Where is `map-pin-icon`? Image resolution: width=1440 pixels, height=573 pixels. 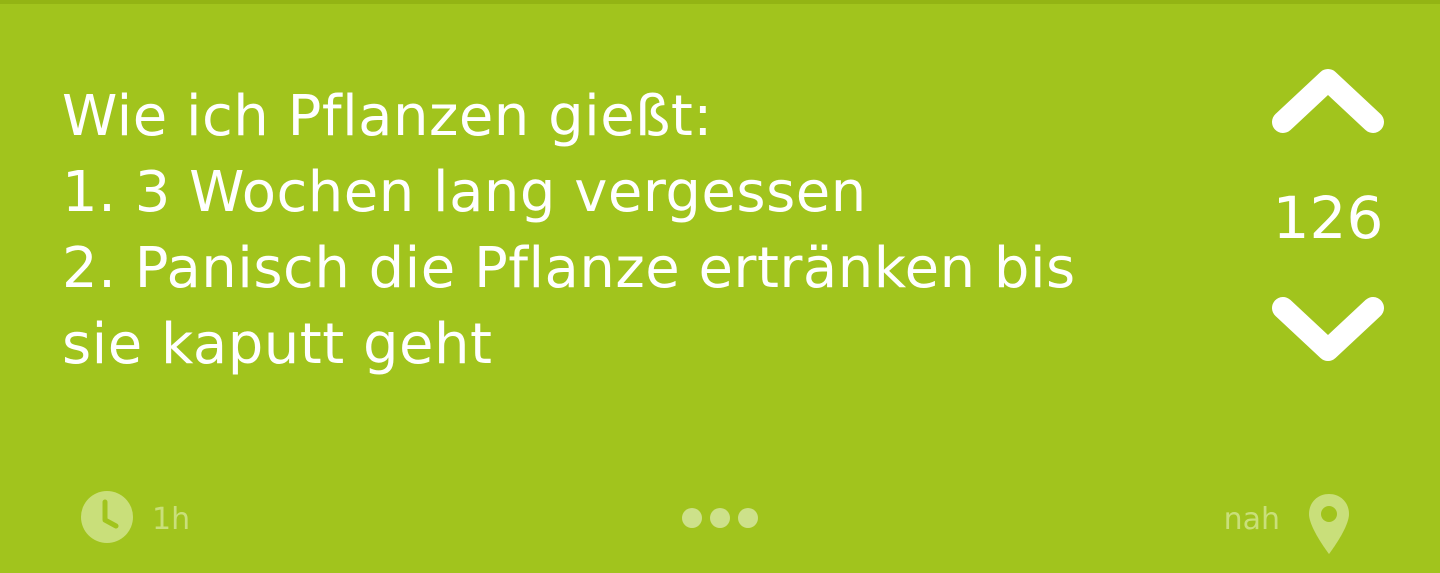
map-pin-icon is located at coordinates (1329, 524).